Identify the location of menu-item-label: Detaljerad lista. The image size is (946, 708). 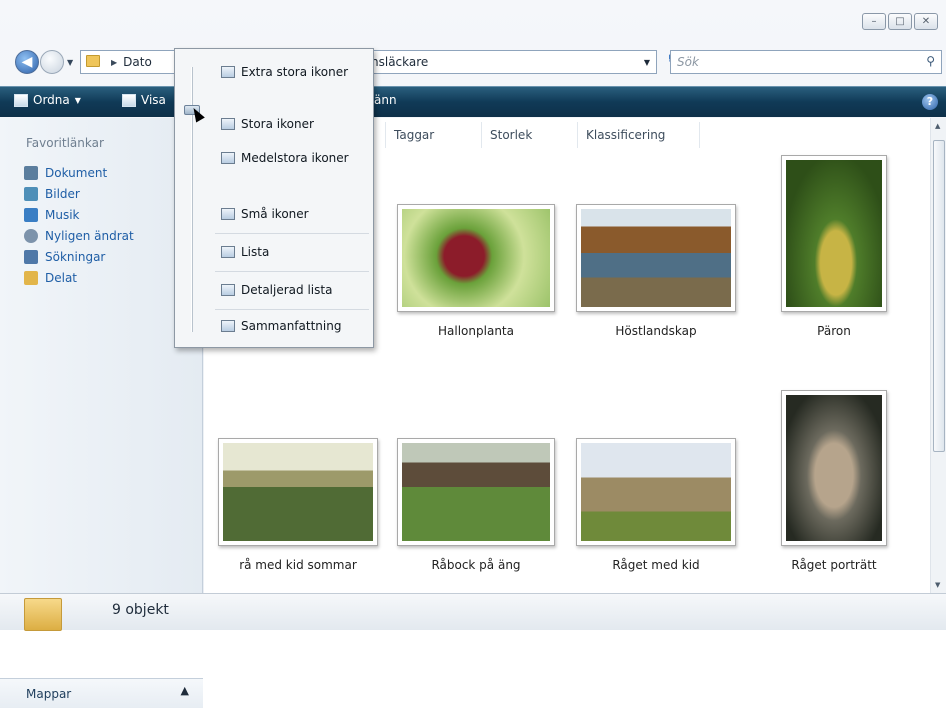
(287, 290).